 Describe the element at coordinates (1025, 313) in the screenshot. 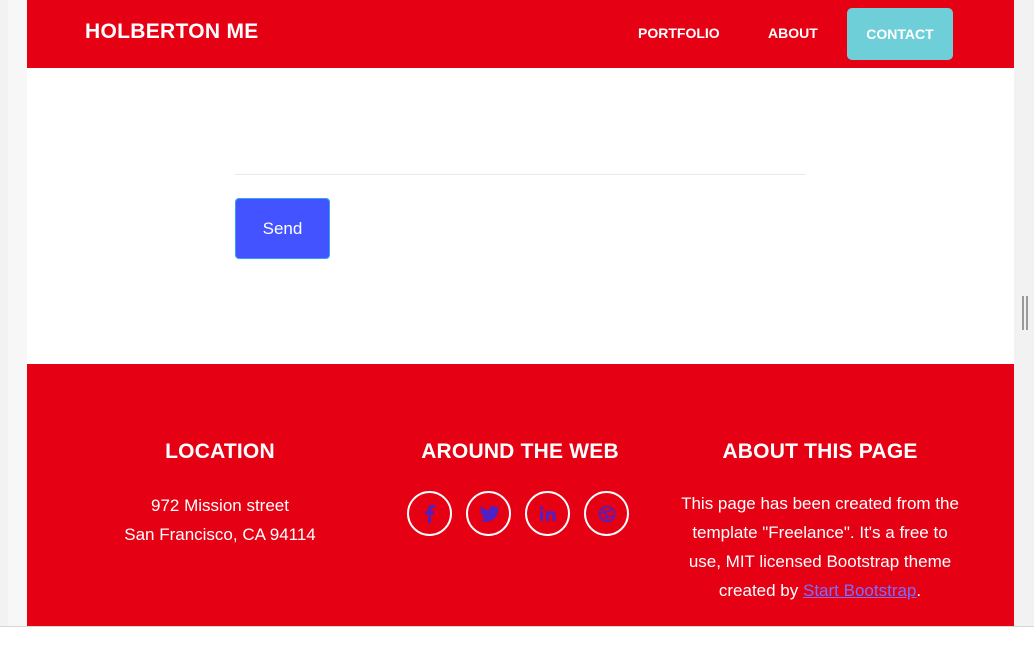

I see `resize-handle` at that location.